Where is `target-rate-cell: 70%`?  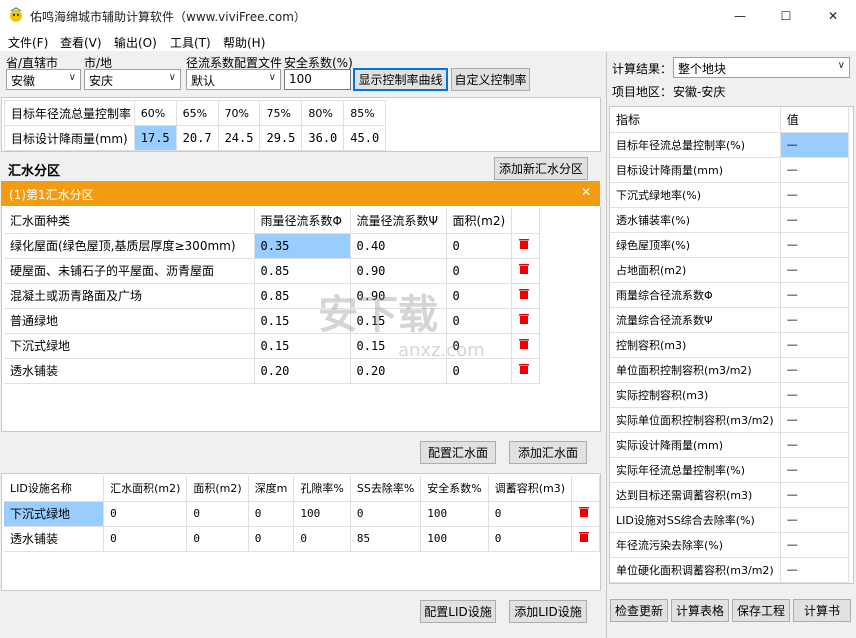
target-rate-cell: 70% is located at coordinates (239, 113).